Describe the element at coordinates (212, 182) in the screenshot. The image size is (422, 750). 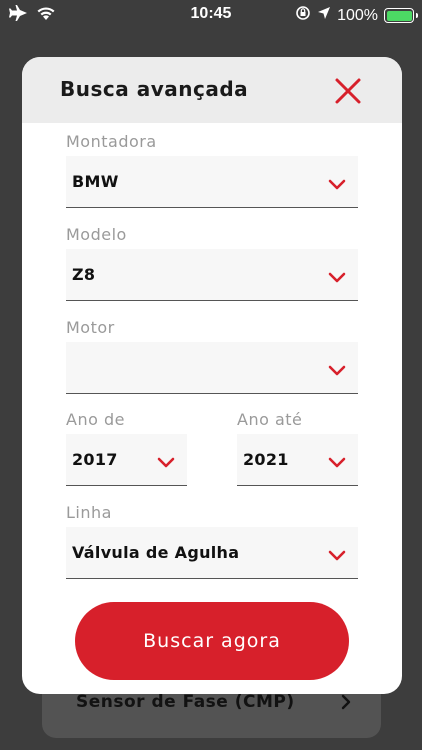
I see `montadora-select: BMW` at that location.